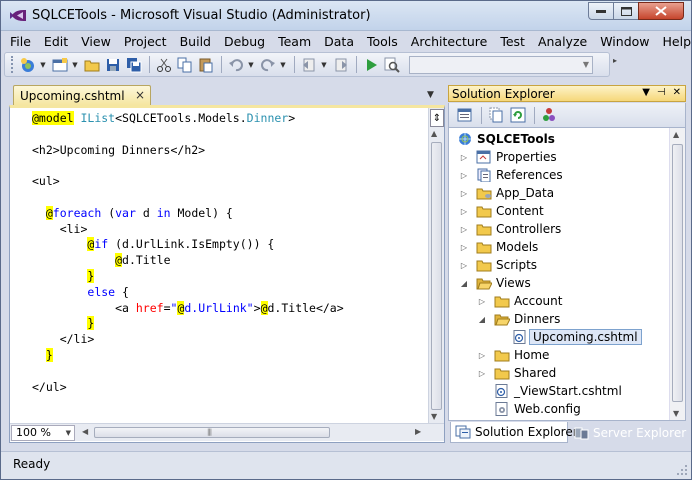 Image resolution: width=692 pixels, height=480 pixels. What do you see at coordinates (235, 64) in the screenshot?
I see `undo-button` at bounding box center [235, 64].